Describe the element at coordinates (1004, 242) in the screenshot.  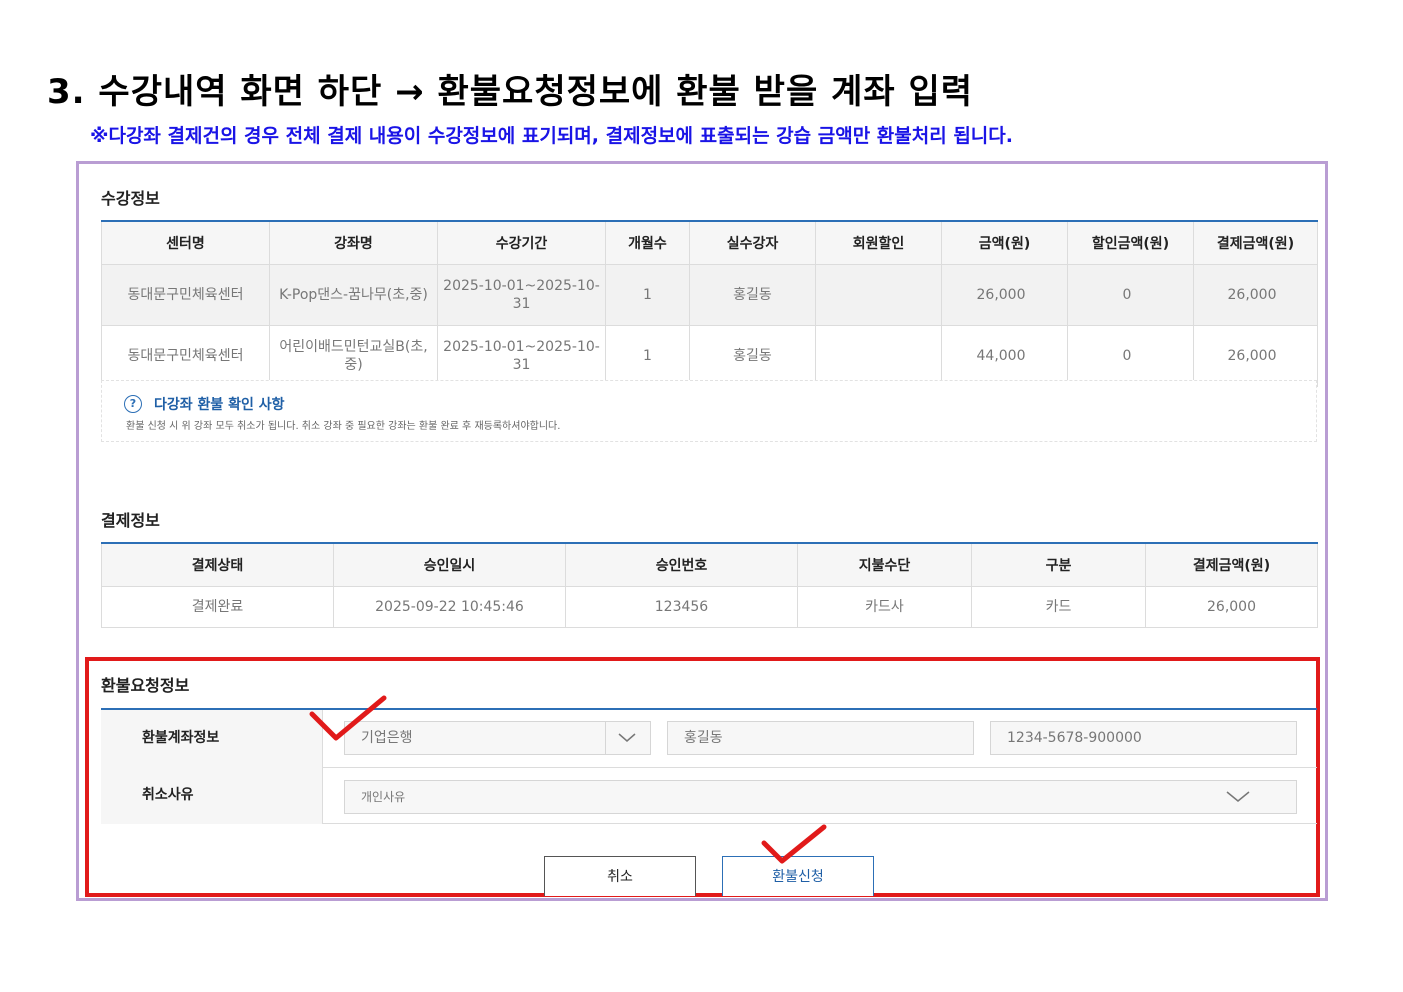
I see `col-amount: 금액(원)` at that location.